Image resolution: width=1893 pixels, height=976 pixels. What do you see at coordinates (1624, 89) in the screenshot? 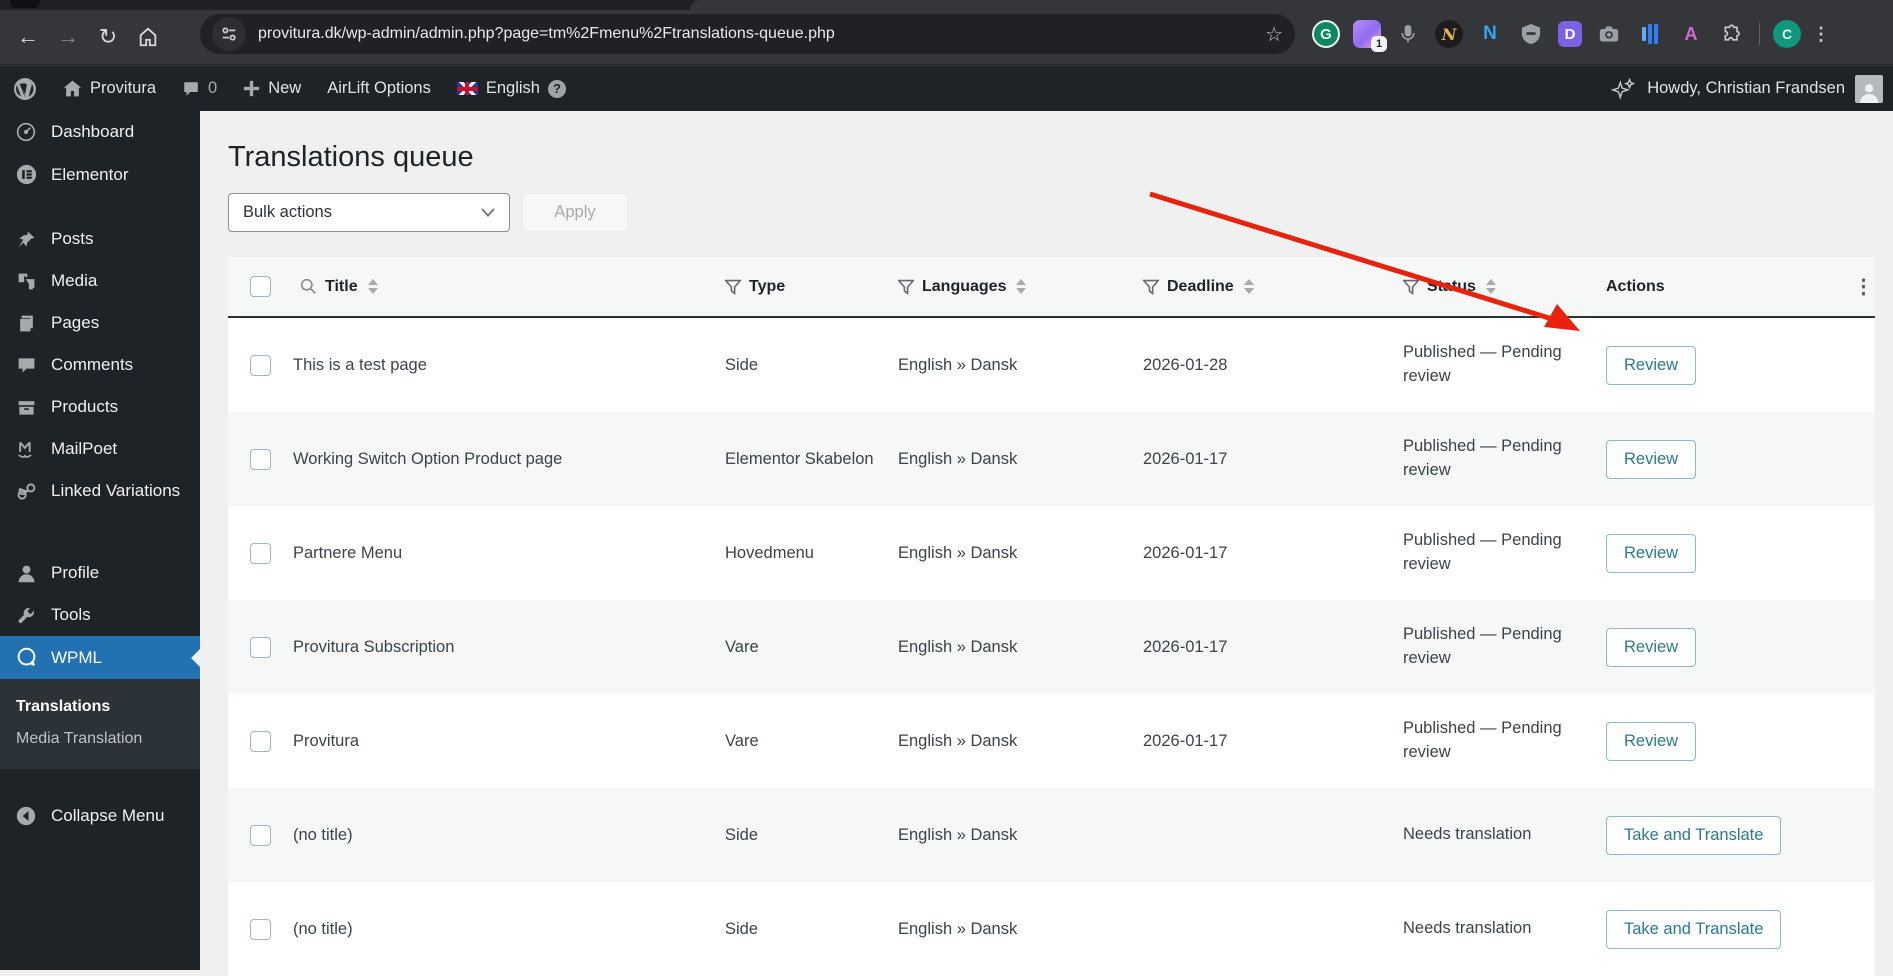
I see `sparkle-icon` at bounding box center [1624, 89].